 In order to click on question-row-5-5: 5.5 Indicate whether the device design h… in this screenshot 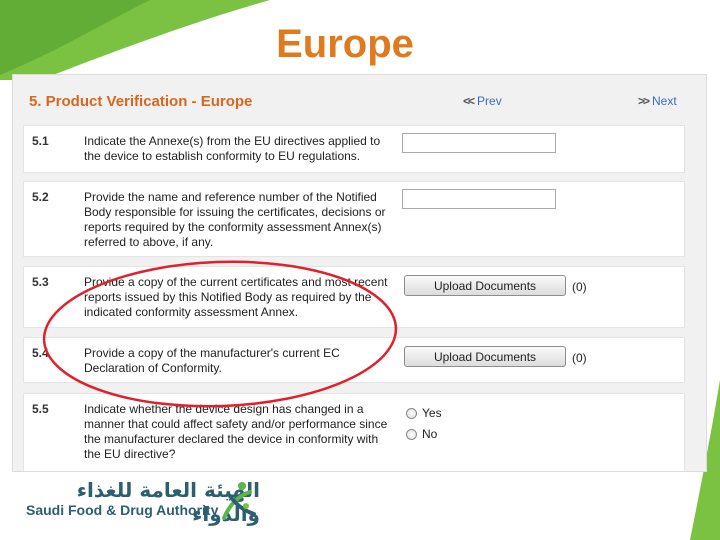, I will do `click(354, 432)`.